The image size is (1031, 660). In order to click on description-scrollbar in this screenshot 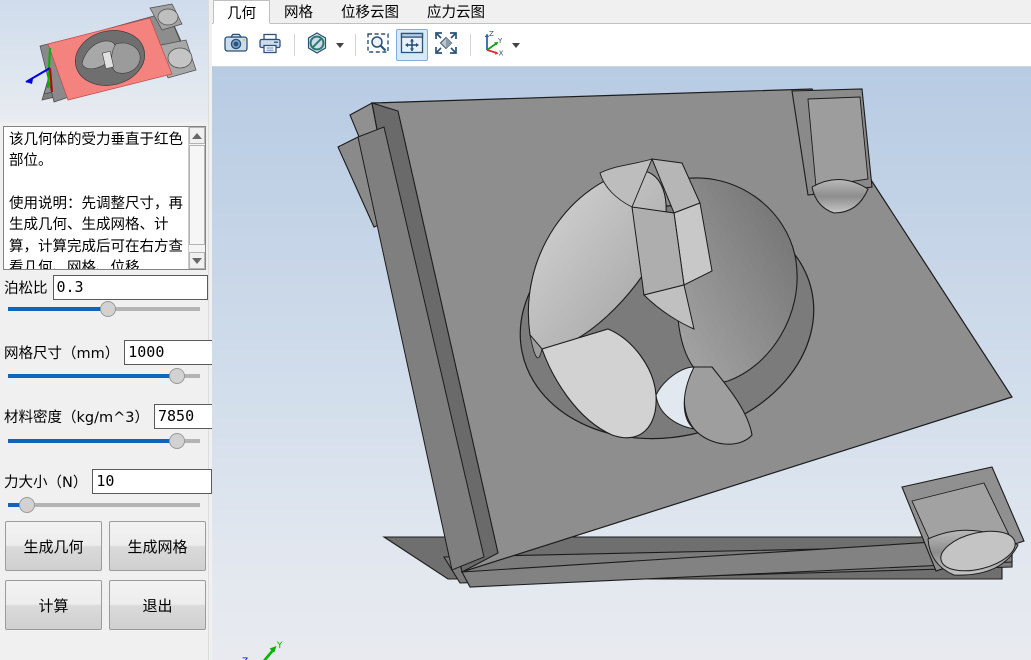, I will do `click(196, 198)`.